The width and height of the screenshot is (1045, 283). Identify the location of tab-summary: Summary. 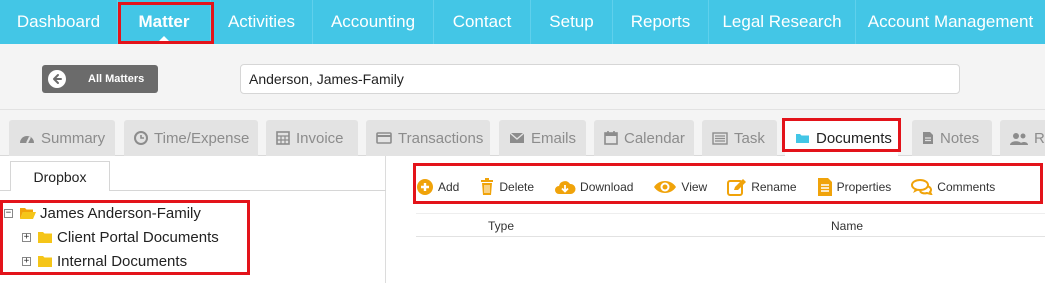
(62, 138).